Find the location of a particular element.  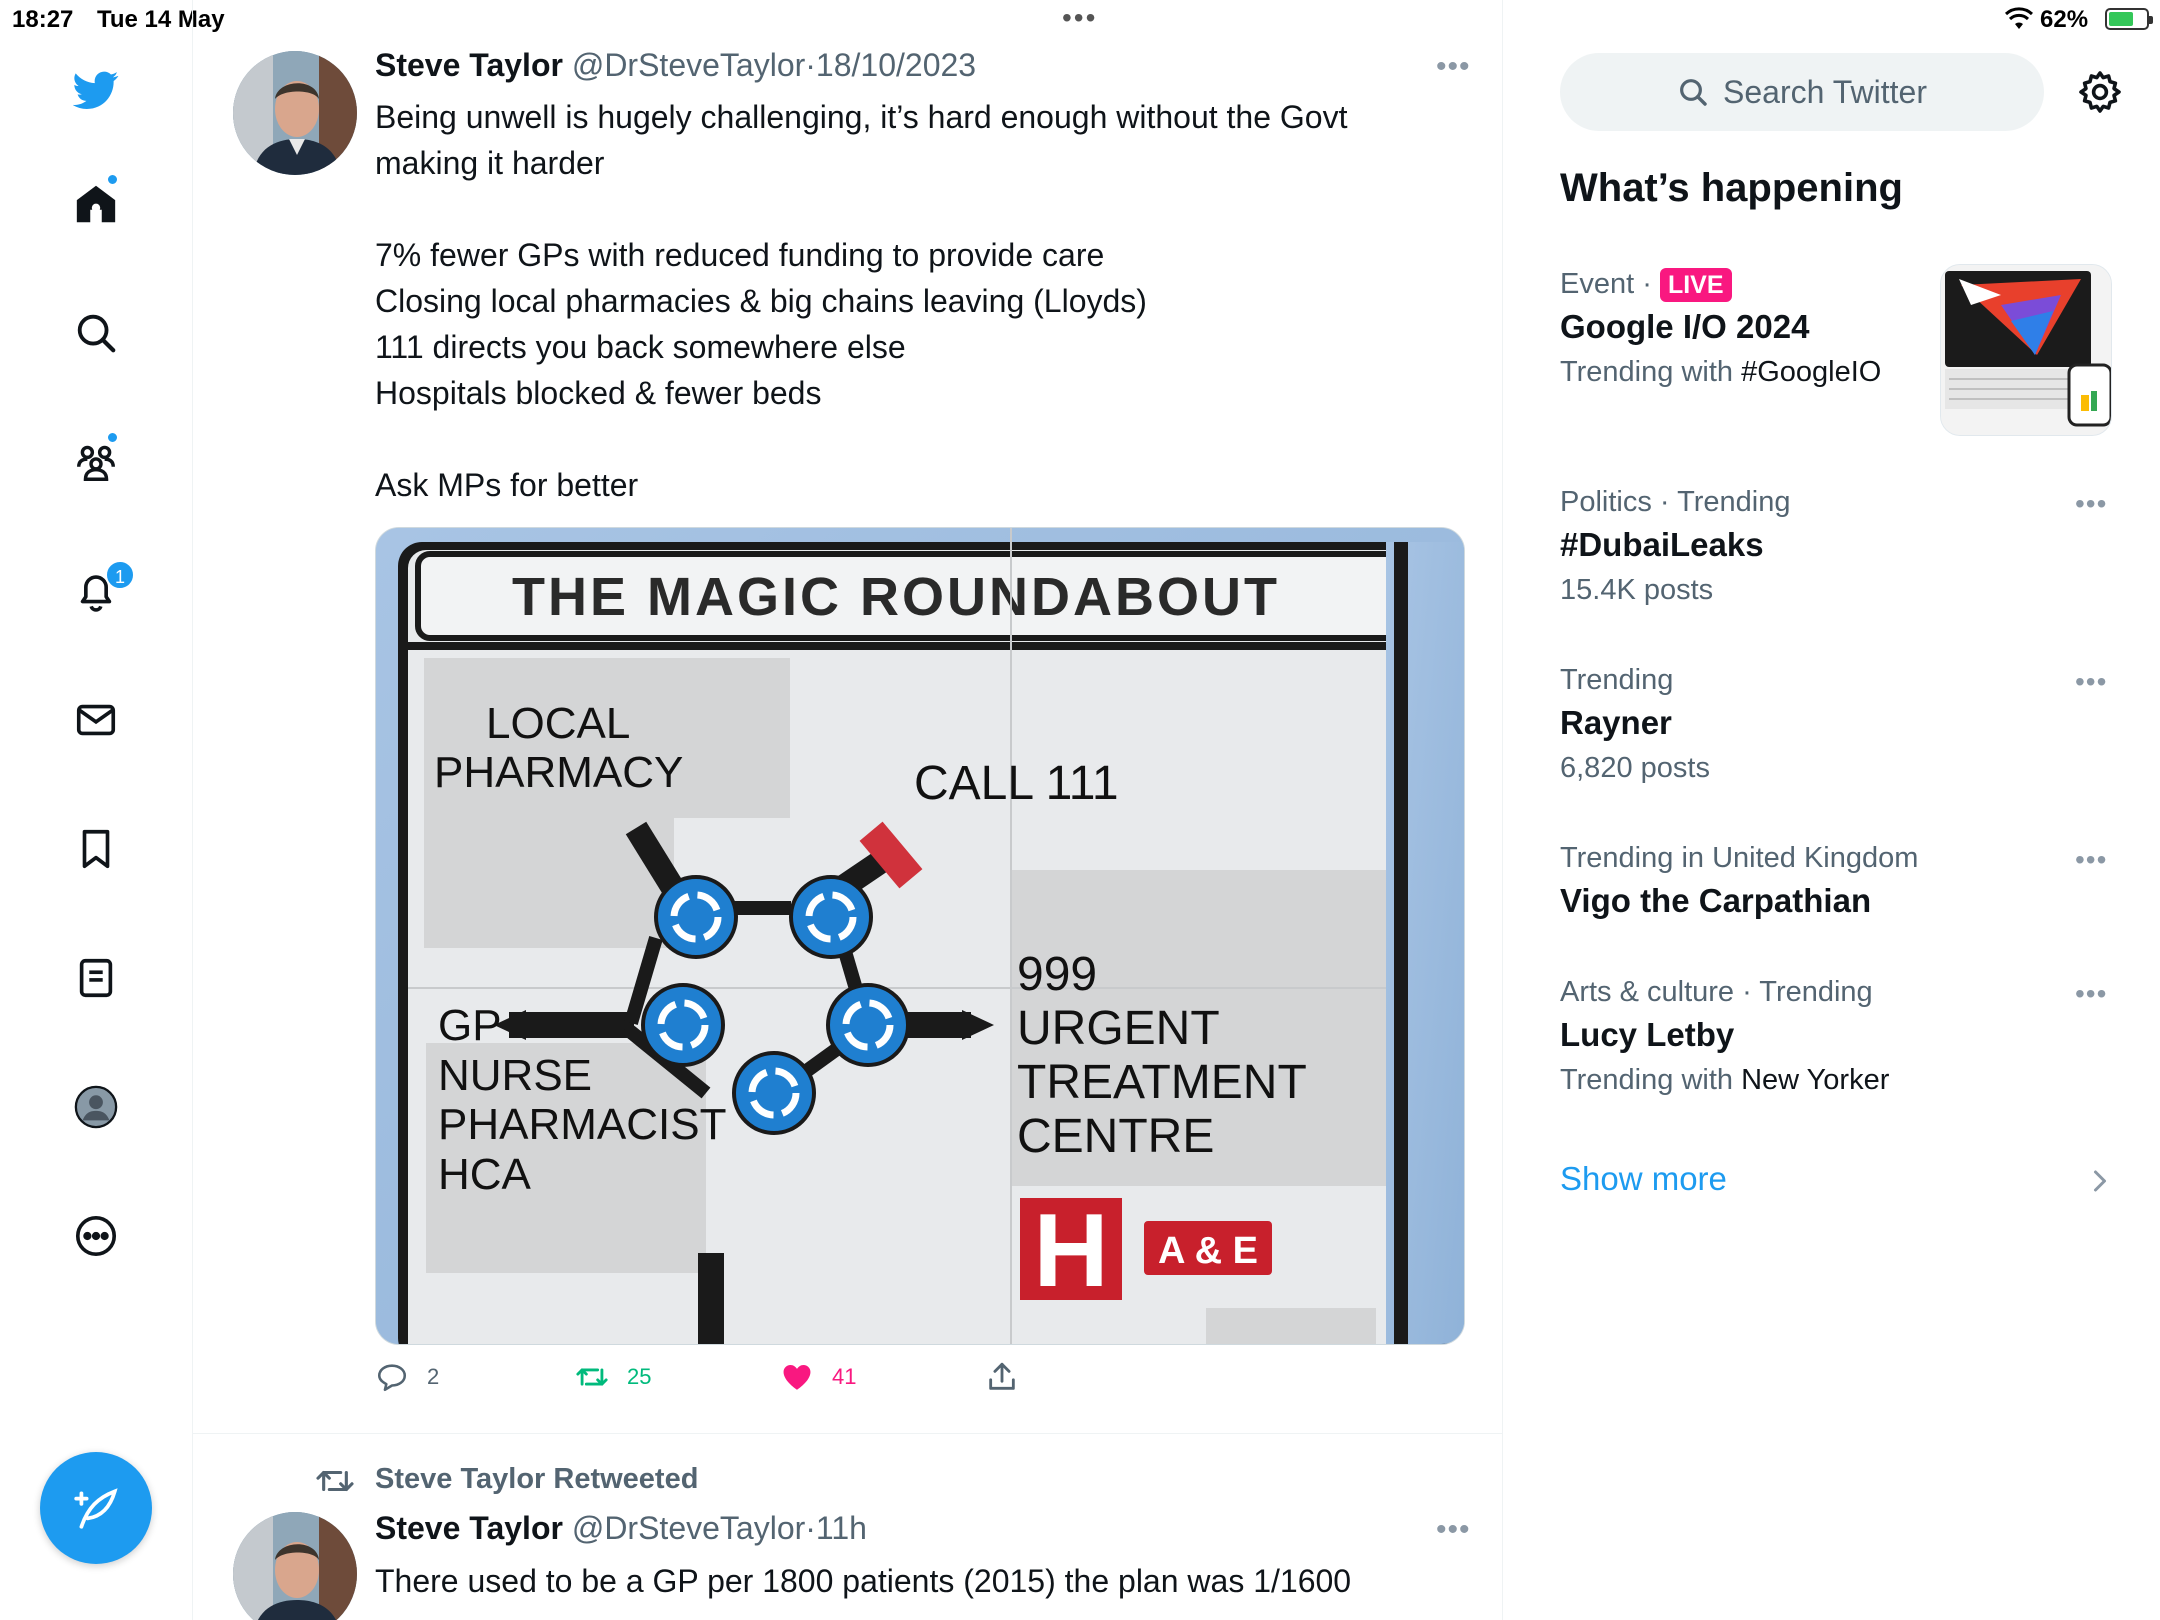

wifi-icon is located at coordinates (2019, 18).